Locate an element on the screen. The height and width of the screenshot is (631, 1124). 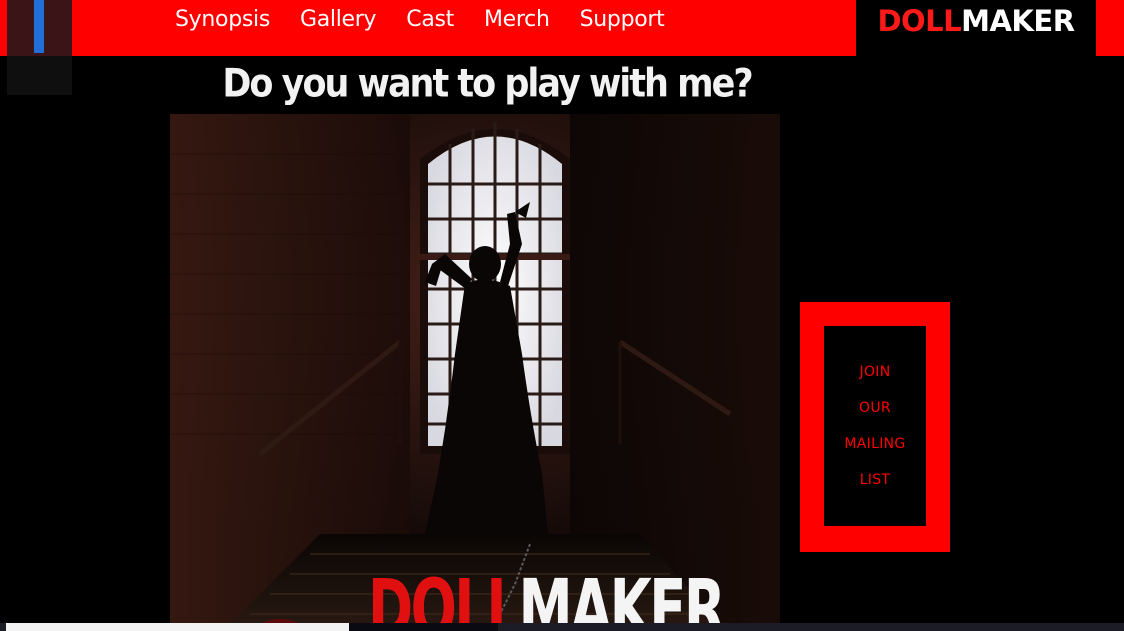
next-section-segment-dark is located at coordinates (423, 627).